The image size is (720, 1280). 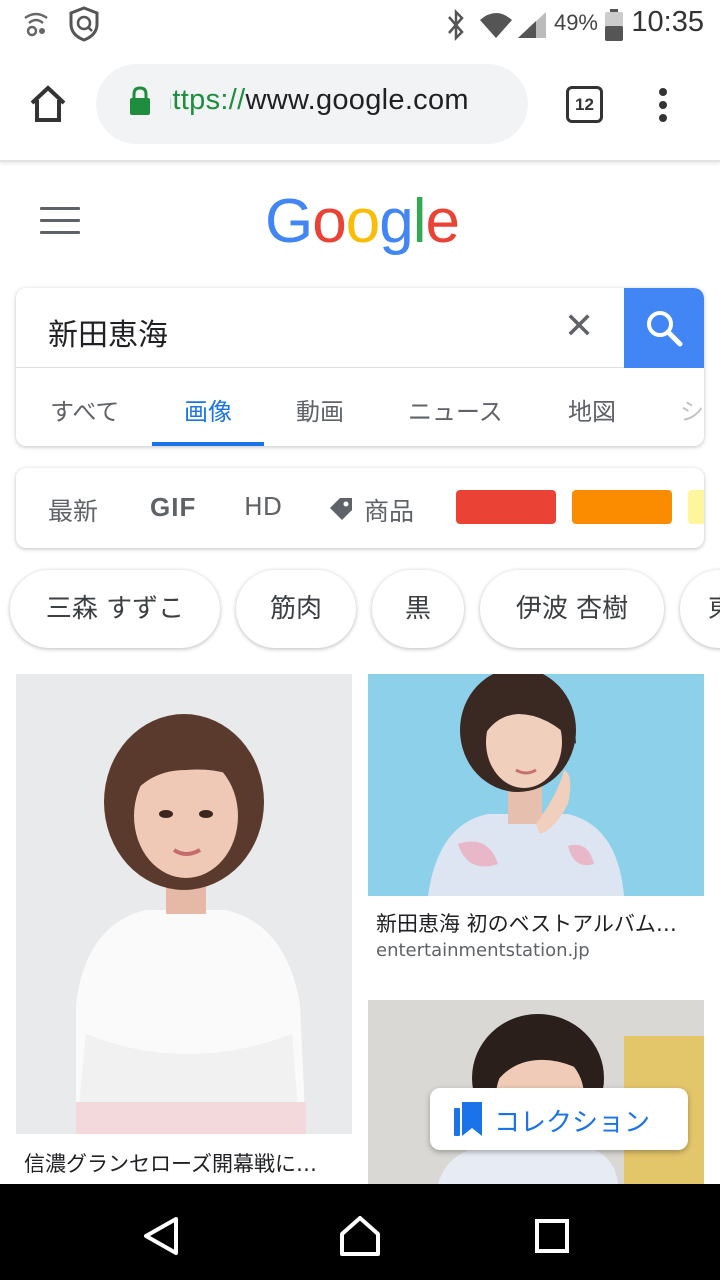 I want to click on overflow-menu-icon, so click(x=663, y=105).